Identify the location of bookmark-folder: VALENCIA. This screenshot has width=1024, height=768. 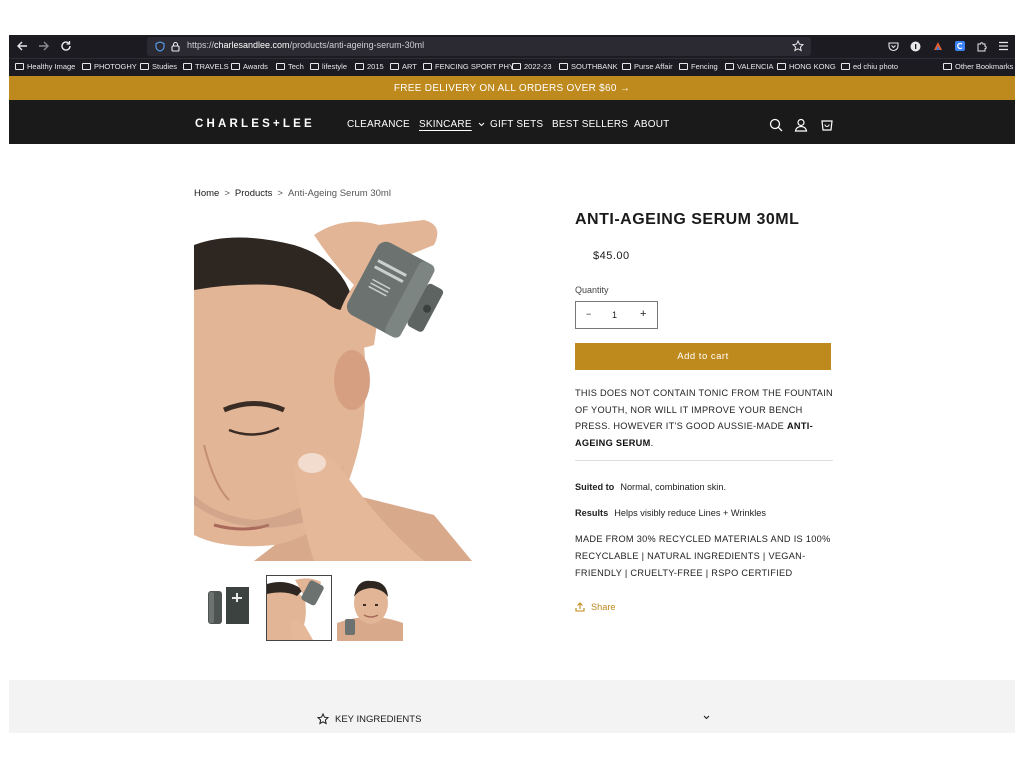
(749, 66).